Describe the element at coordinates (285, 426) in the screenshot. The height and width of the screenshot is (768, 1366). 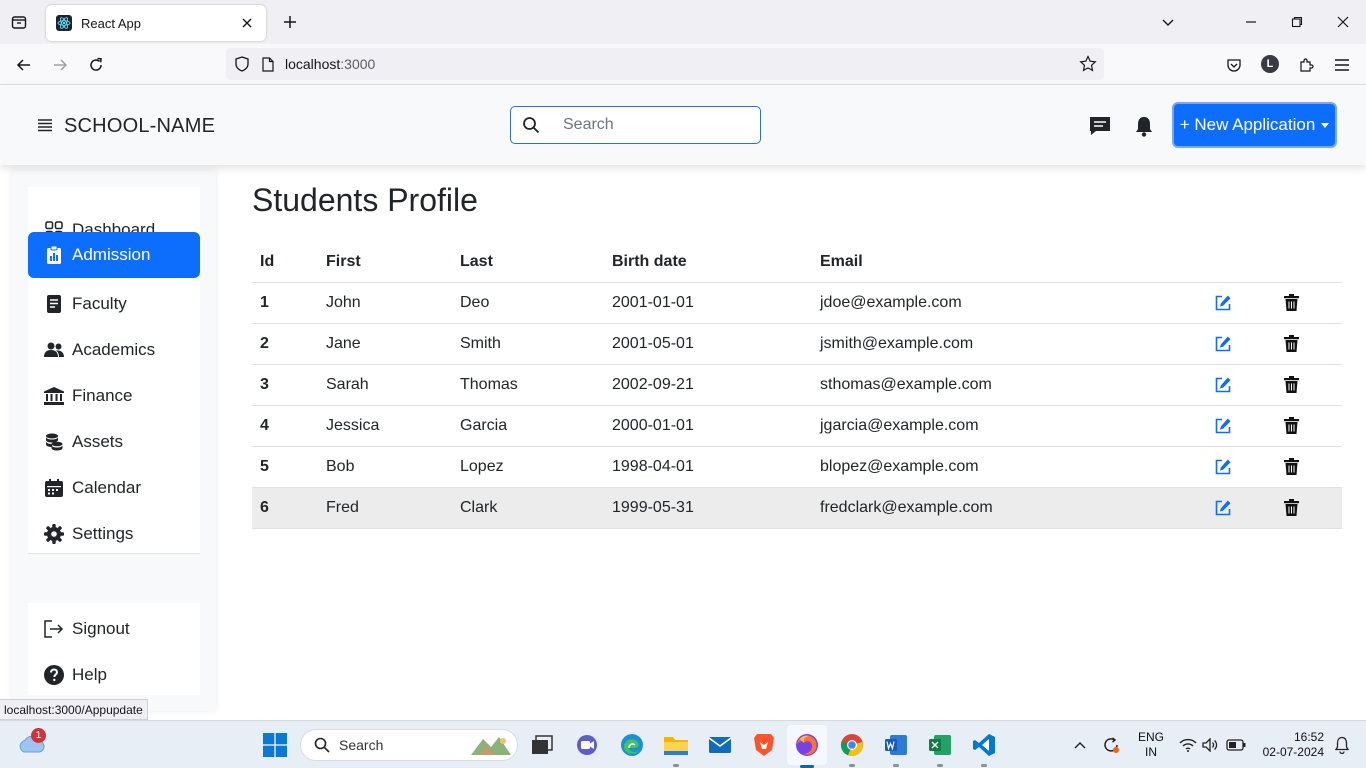
I see `cell-id: 4` at that location.